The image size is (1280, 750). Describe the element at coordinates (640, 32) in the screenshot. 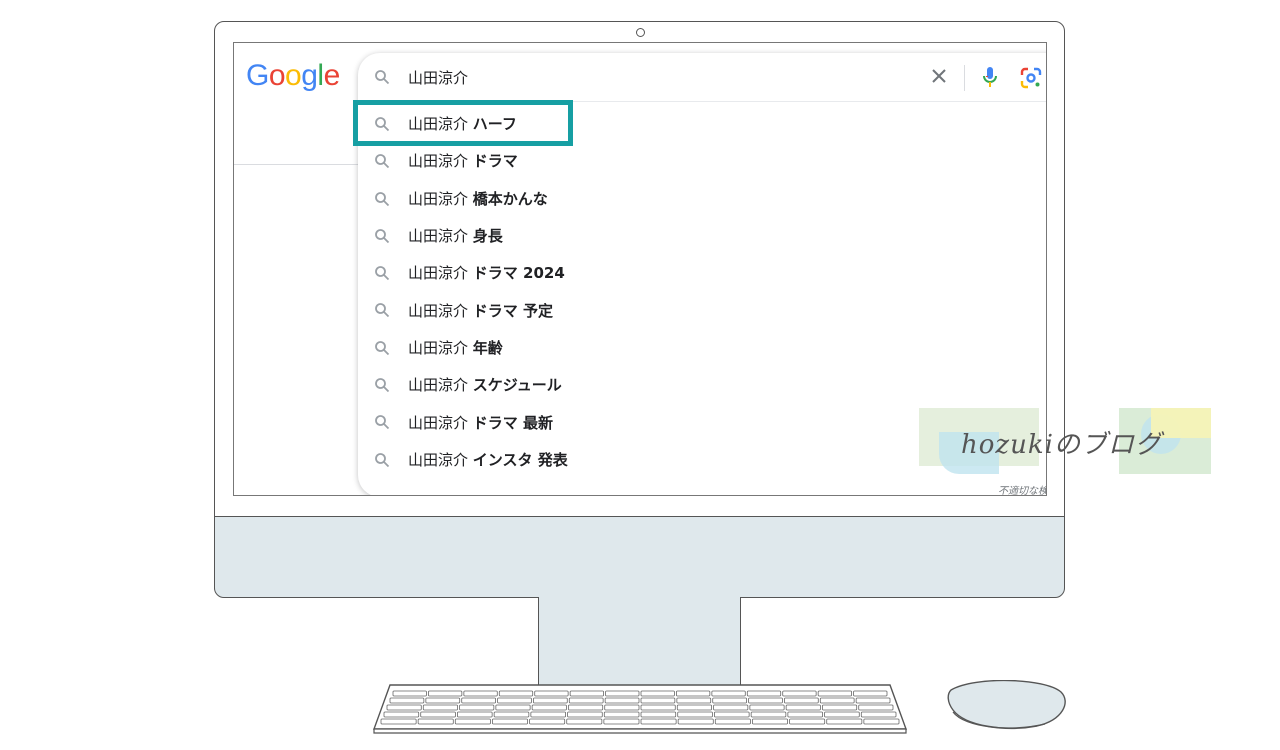

I see `camera-icon` at that location.